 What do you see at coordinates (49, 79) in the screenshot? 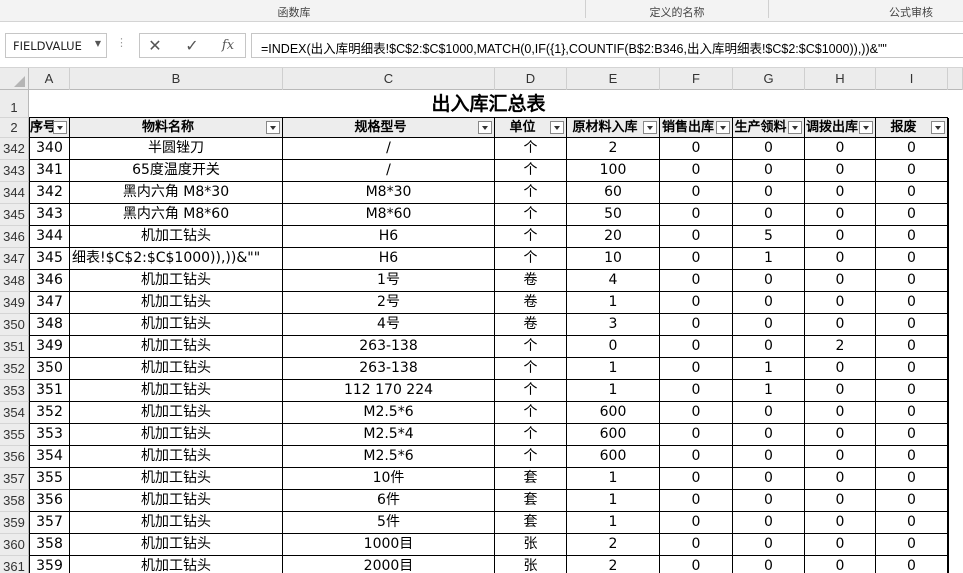
I see `column-header-a: A` at bounding box center [49, 79].